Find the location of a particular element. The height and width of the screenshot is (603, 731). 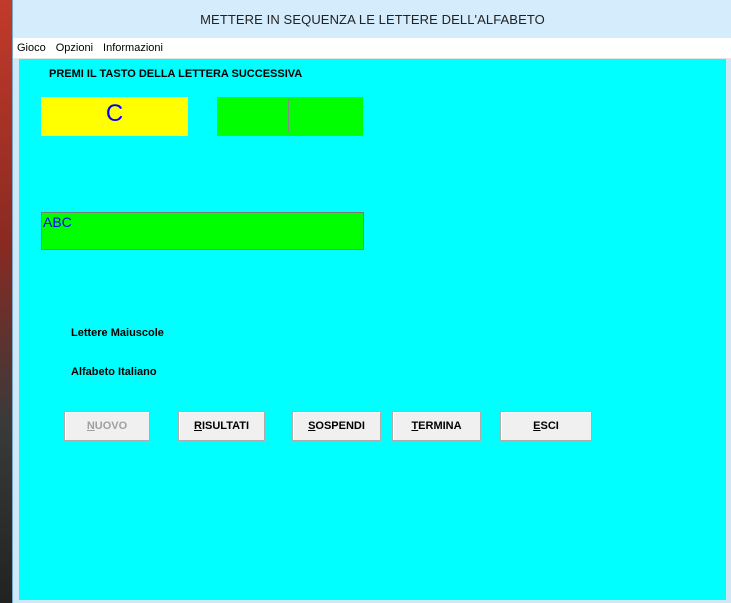

answer-input is located at coordinates (290, 116).